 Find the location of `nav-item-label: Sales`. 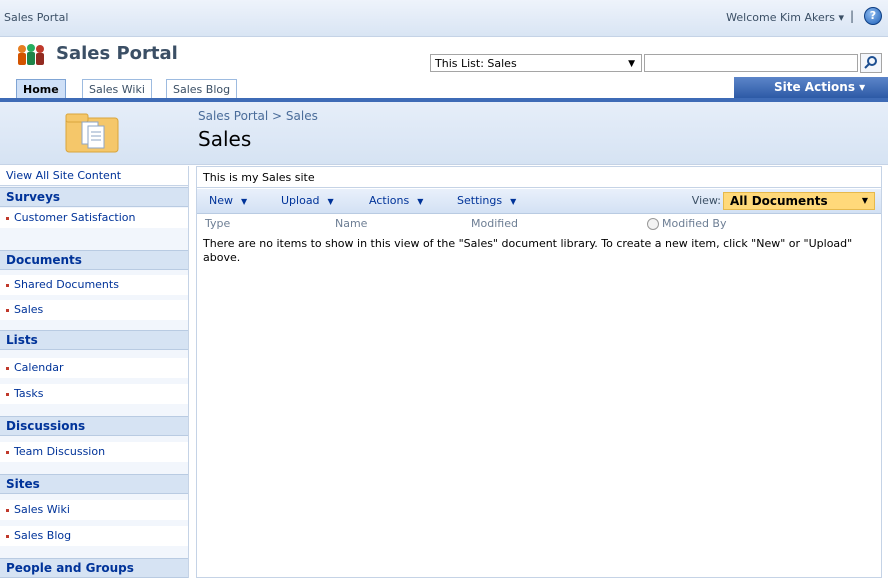

nav-item-label: Sales is located at coordinates (29, 309).